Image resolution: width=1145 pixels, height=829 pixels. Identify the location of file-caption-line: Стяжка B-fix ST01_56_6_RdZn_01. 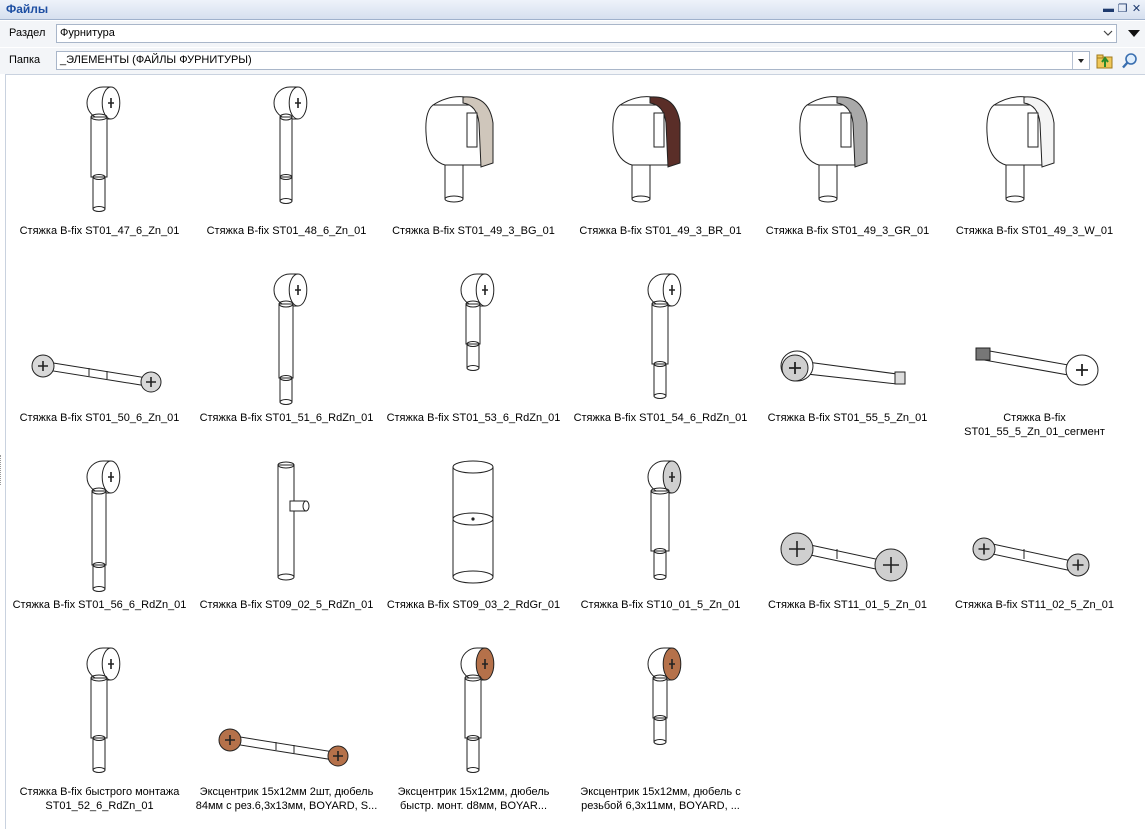
(99, 605).